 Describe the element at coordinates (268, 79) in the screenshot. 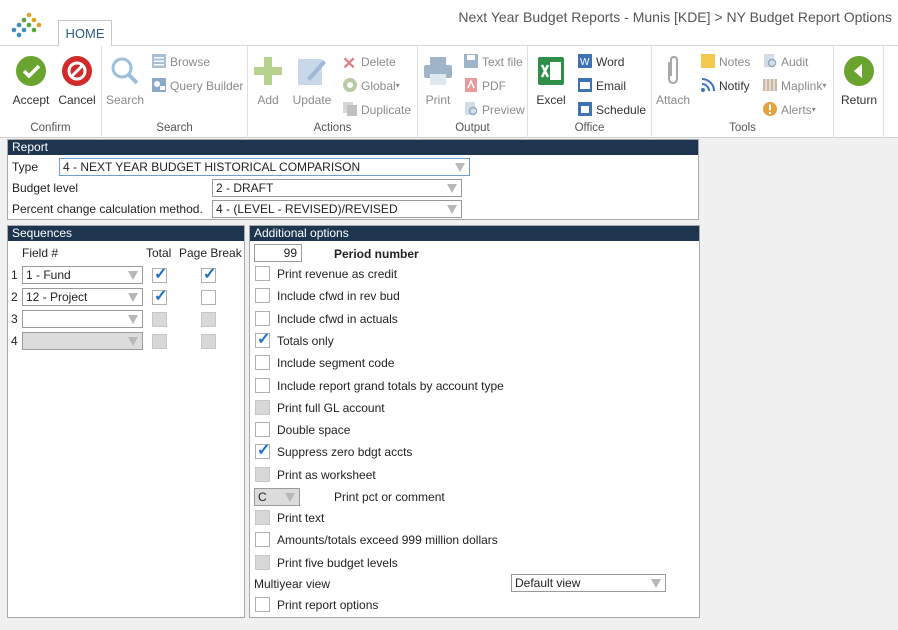

I see `add-button: Add` at that location.